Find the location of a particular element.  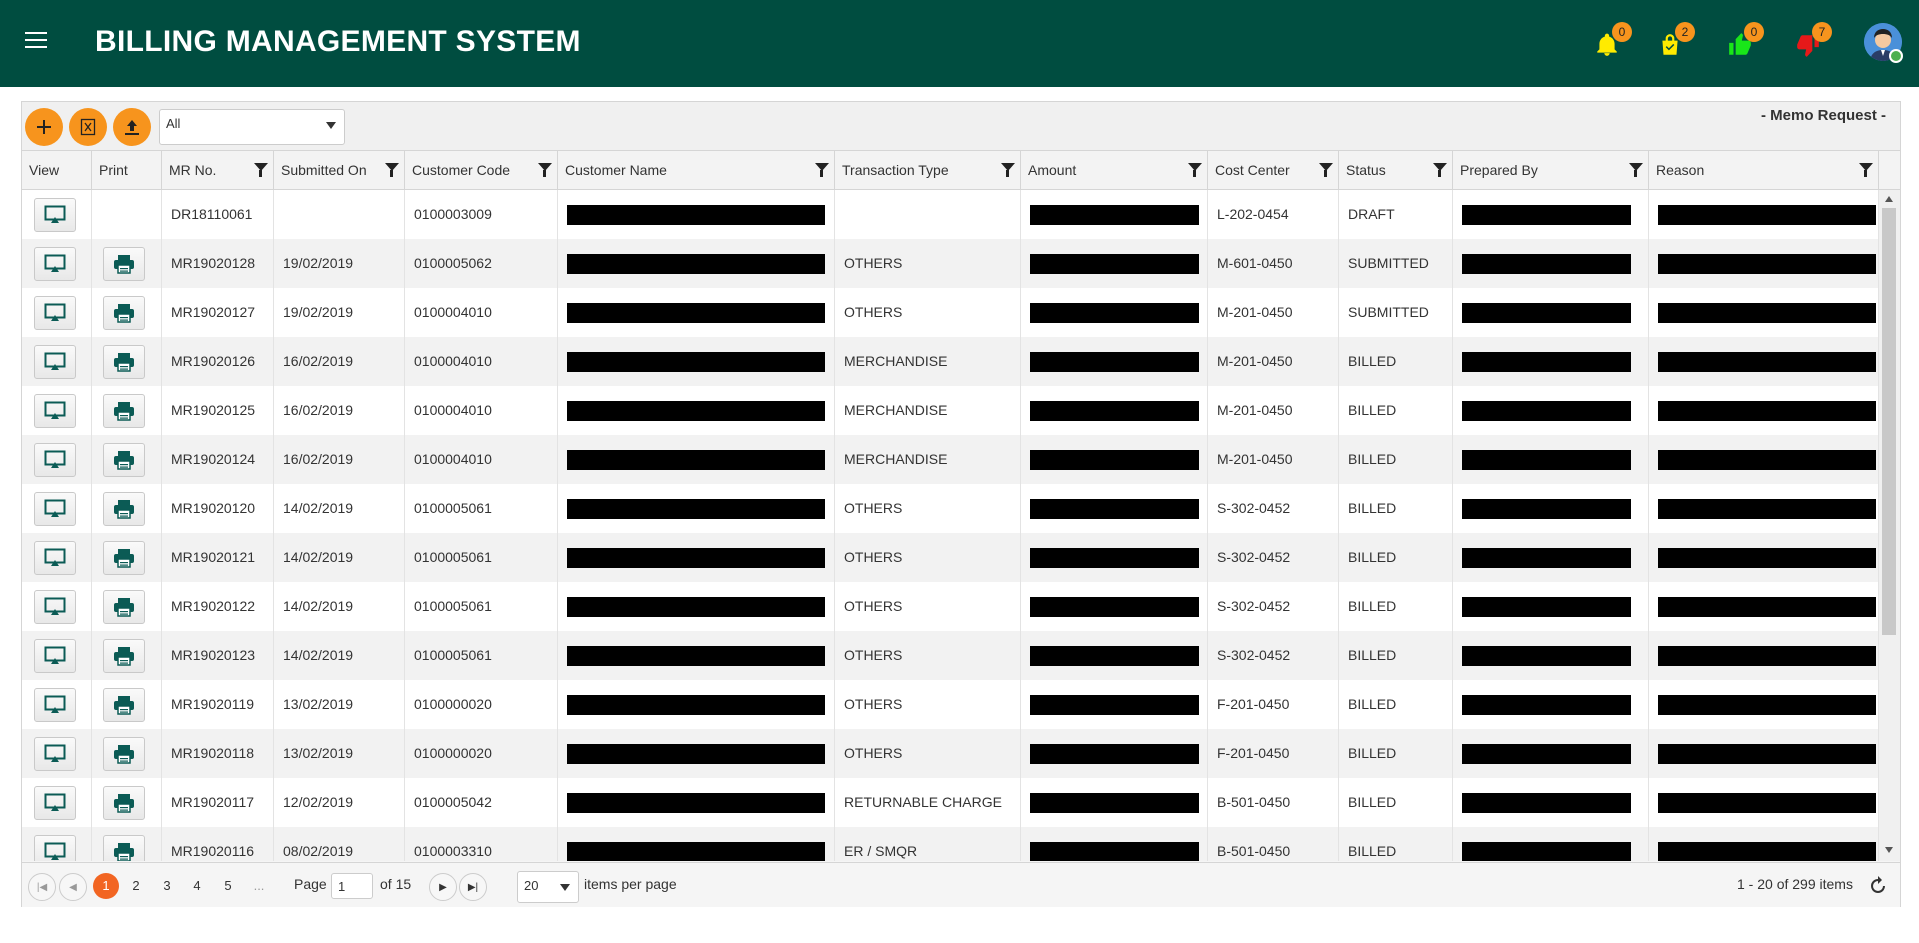

refresh-icon is located at coordinates (1878, 886).